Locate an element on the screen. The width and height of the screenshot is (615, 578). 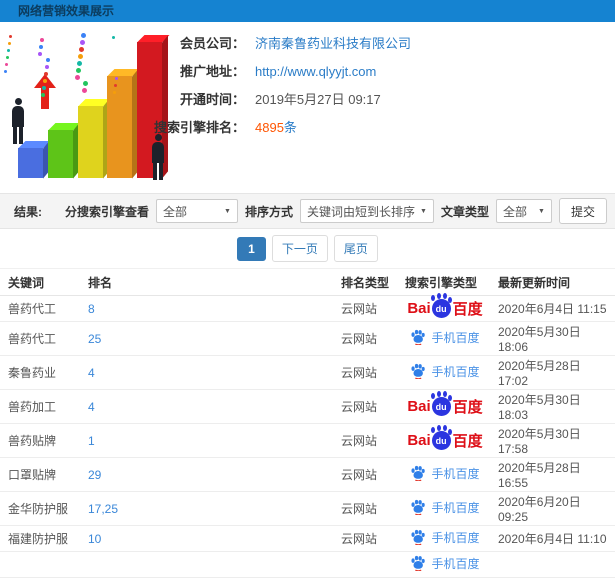
next-page-button: 下一页 is located at coordinates (299, 248).